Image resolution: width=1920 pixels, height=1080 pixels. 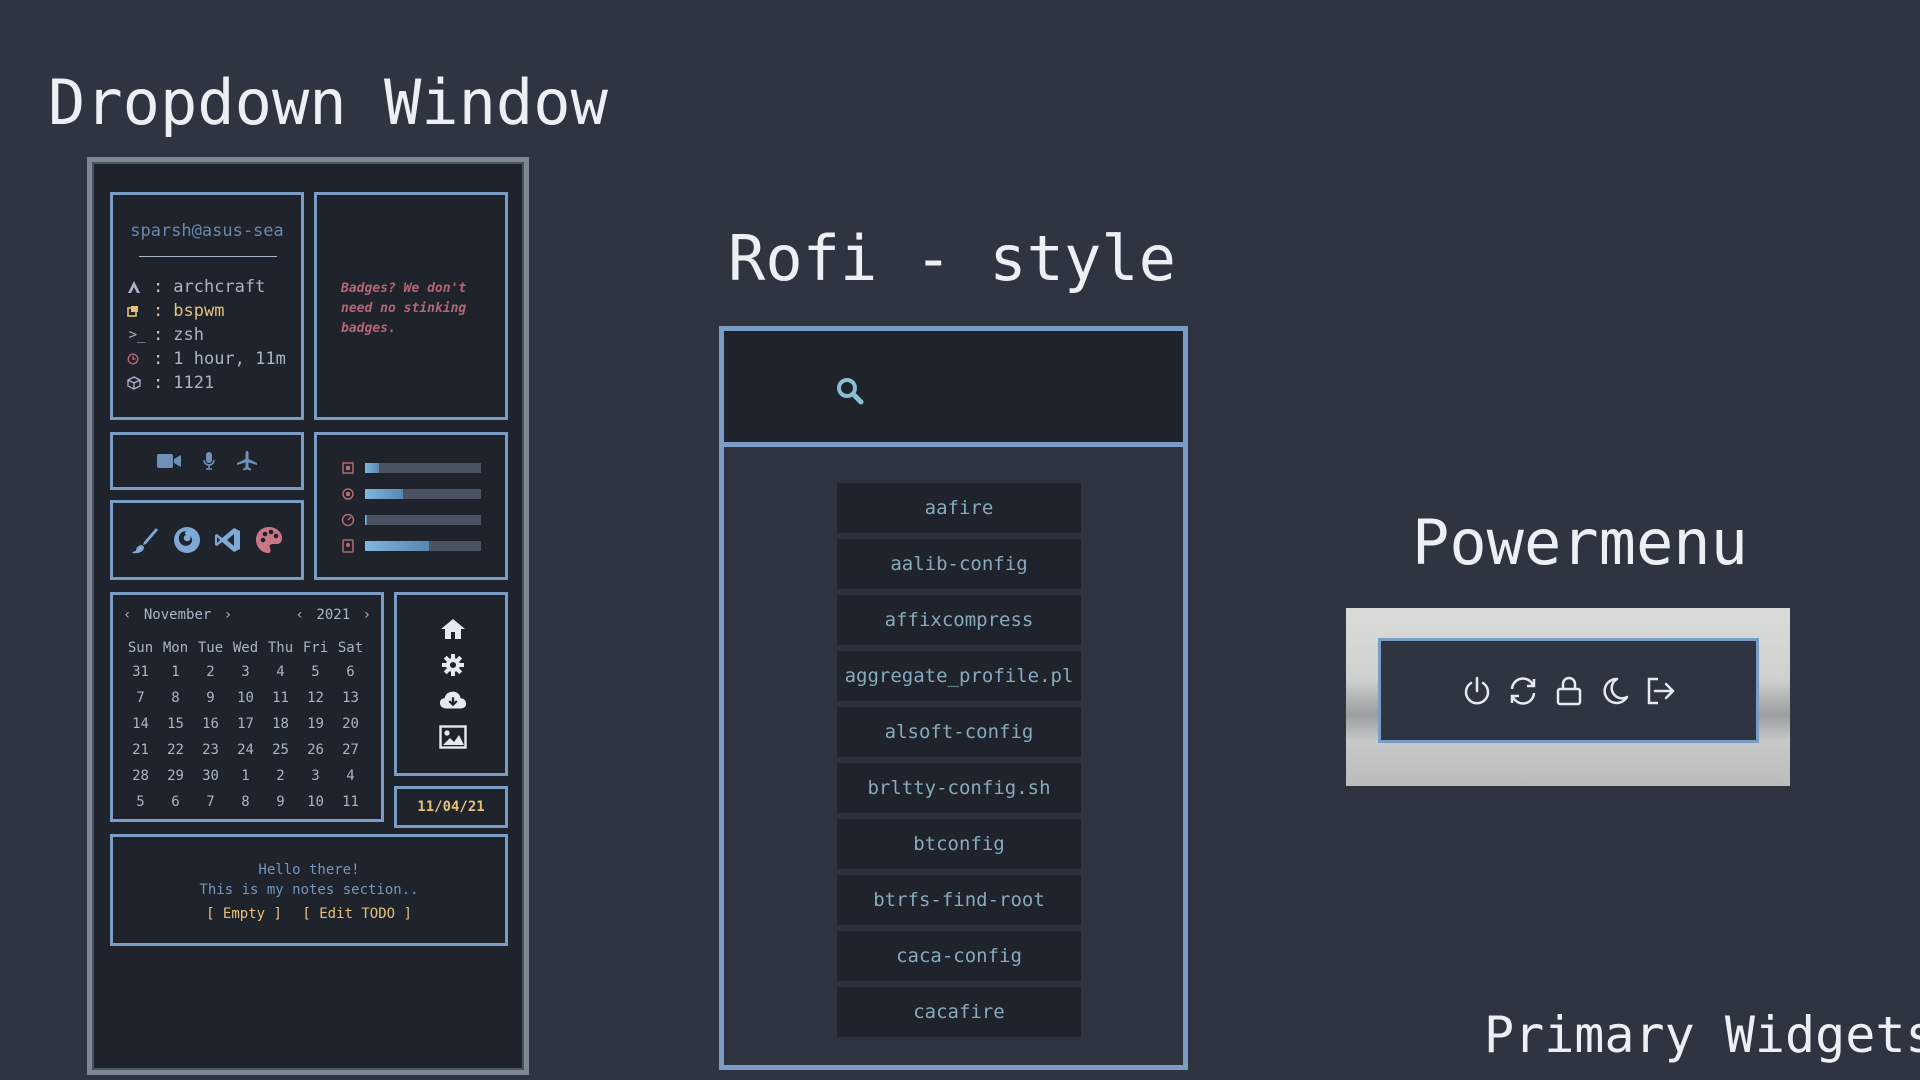 I want to click on lock-icon, so click(x=1569, y=691).